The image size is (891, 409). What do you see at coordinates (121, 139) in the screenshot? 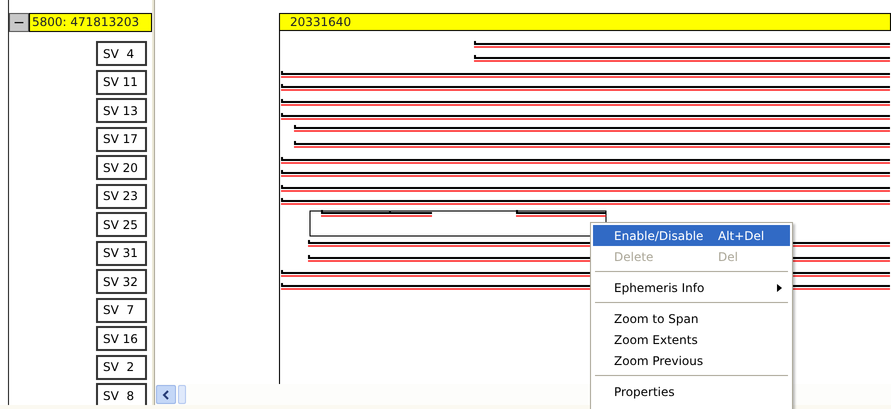
I see `satellite-button: SV 17` at bounding box center [121, 139].